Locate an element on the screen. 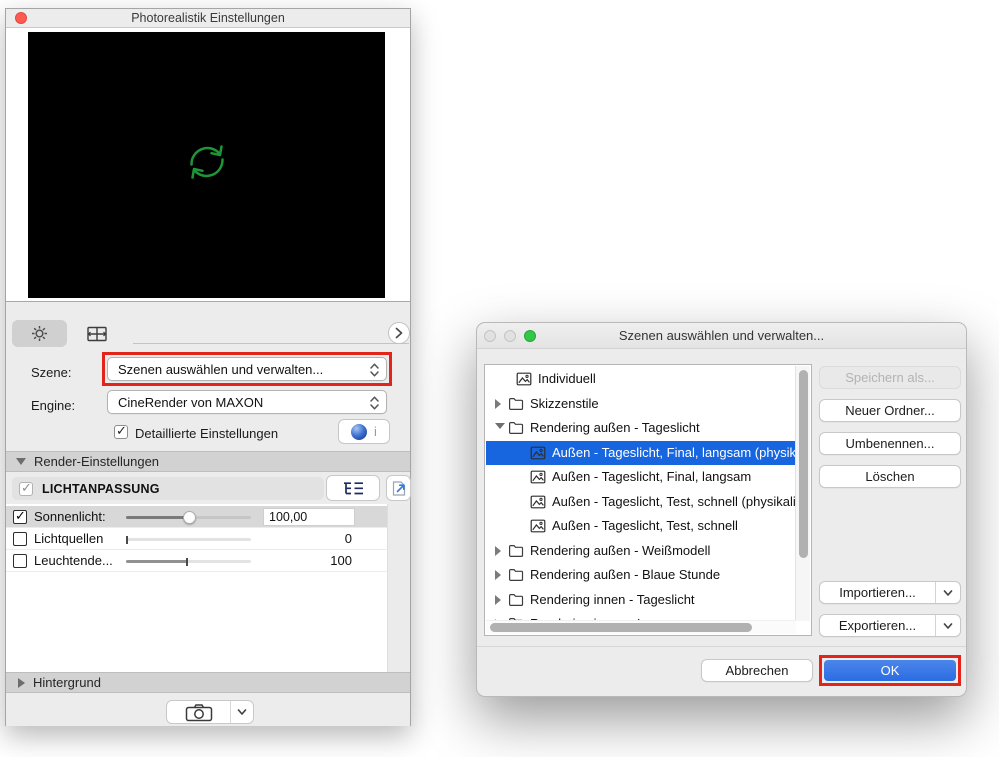 Image resolution: width=999 pixels, height=757 pixels. document-export-icon is located at coordinates (399, 488).